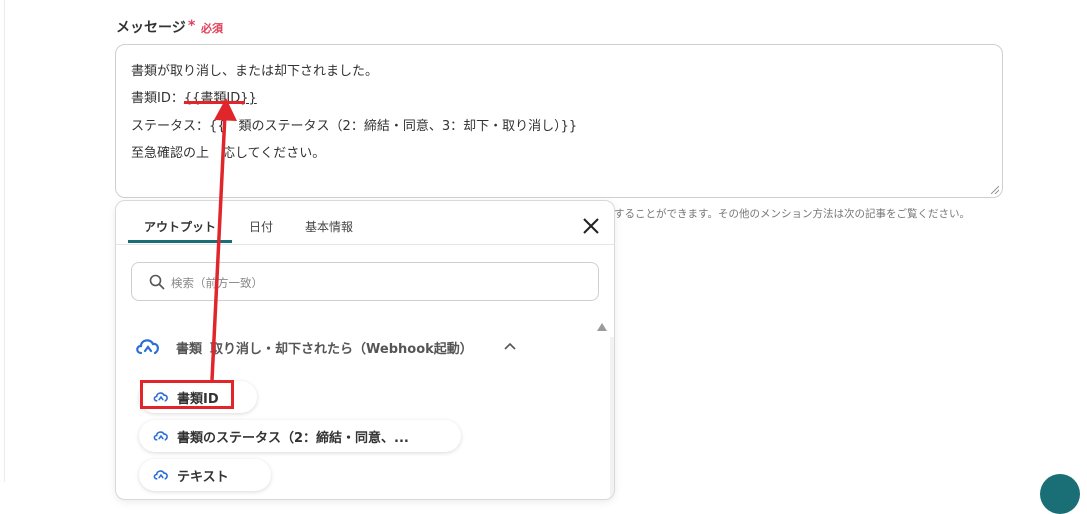 This screenshot has width=1087, height=514. Describe the element at coordinates (1060, 494) in the screenshot. I see `chat-support-button` at that location.